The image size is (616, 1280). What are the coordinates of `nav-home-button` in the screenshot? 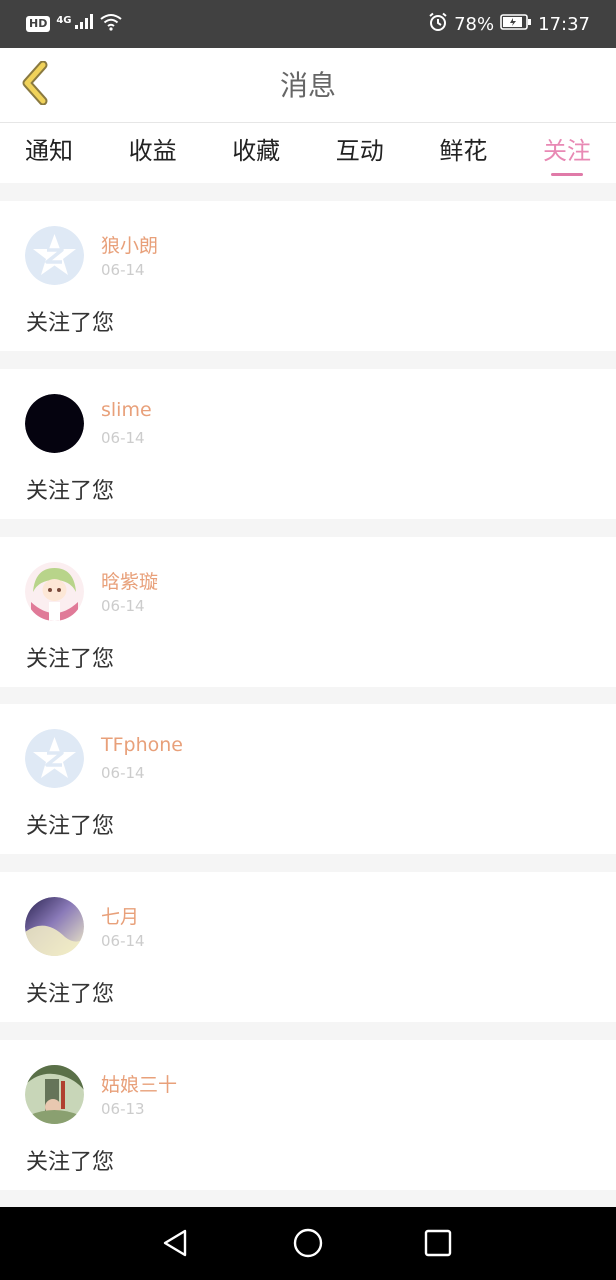 It's located at (308, 1243).